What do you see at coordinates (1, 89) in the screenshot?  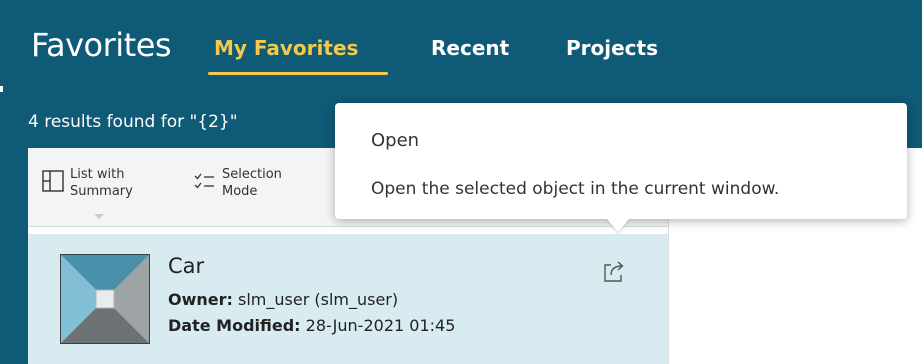 I see `edge-marker` at bounding box center [1, 89].